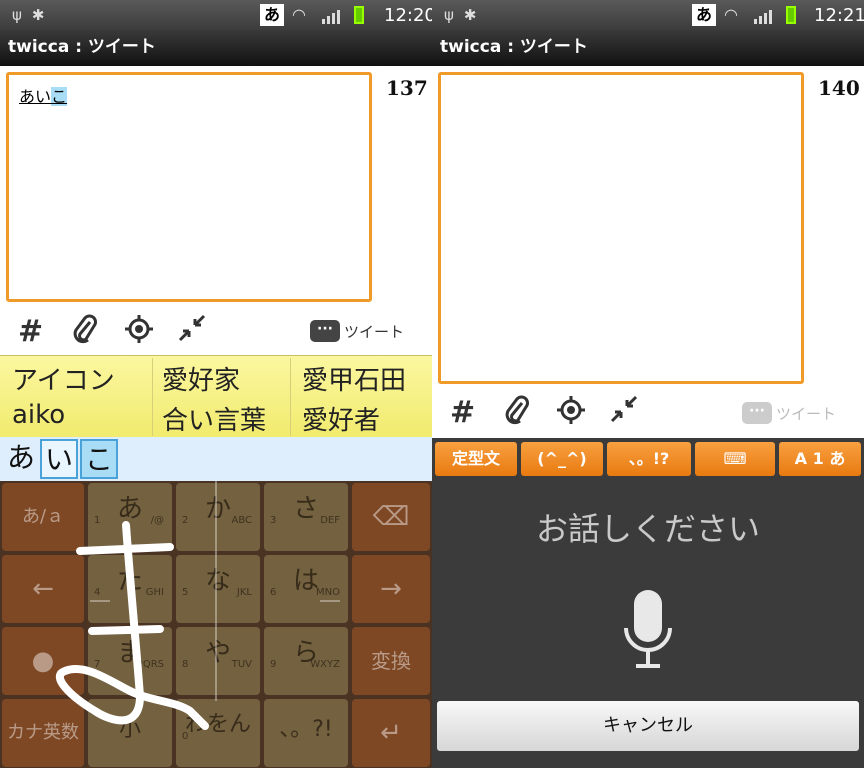 The height and width of the screenshot is (768, 864). What do you see at coordinates (408, 15) in the screenshot?
I see `clock: 12:20` at bounding box center [408, 15].